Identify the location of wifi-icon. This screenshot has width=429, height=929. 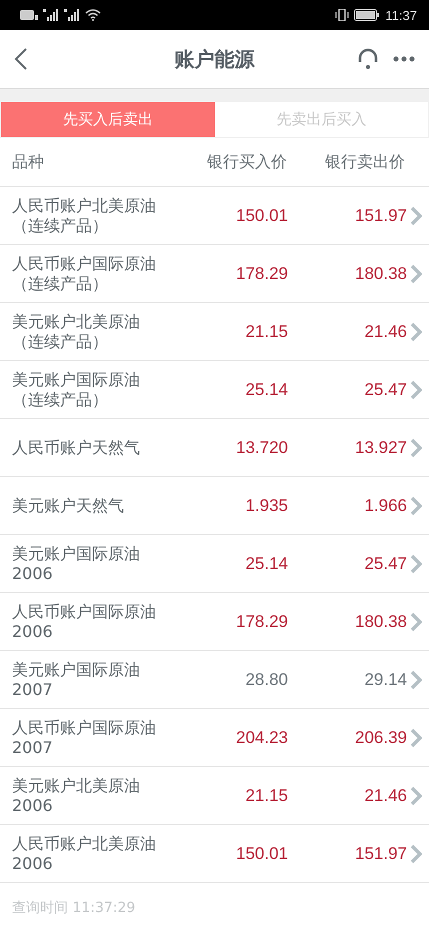
(93, 15).